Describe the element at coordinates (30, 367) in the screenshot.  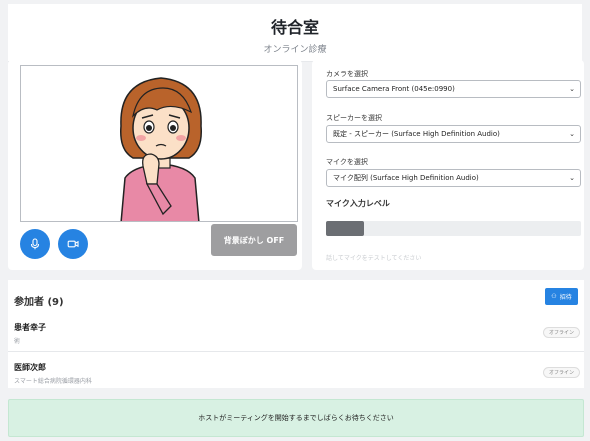
I see `participant-name: 医師次郎` at that location.